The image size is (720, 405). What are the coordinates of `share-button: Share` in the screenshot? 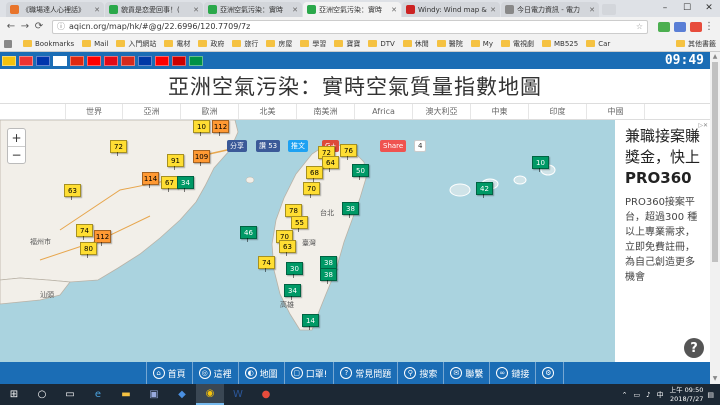 It's located at (393, 146).